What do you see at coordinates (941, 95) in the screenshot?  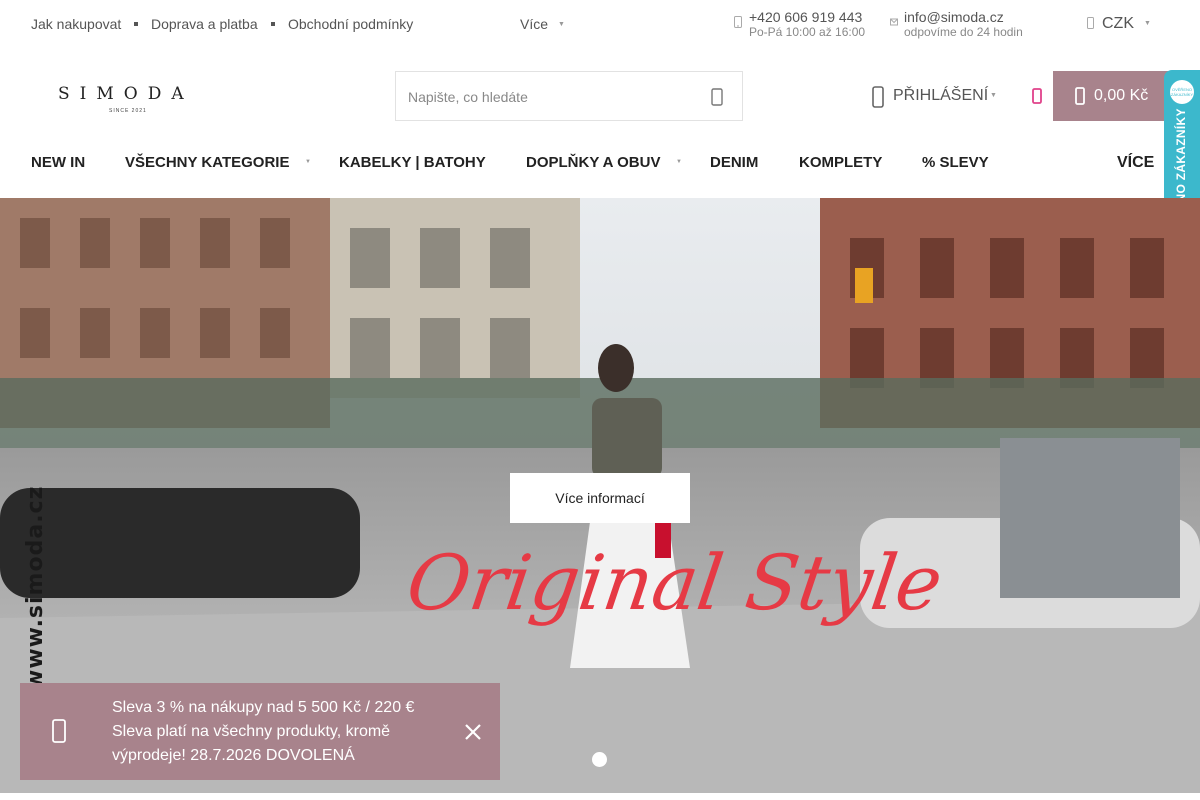 I see `login-label: PŘIHLÁŠENÍ` at bounding box center [941, 95].